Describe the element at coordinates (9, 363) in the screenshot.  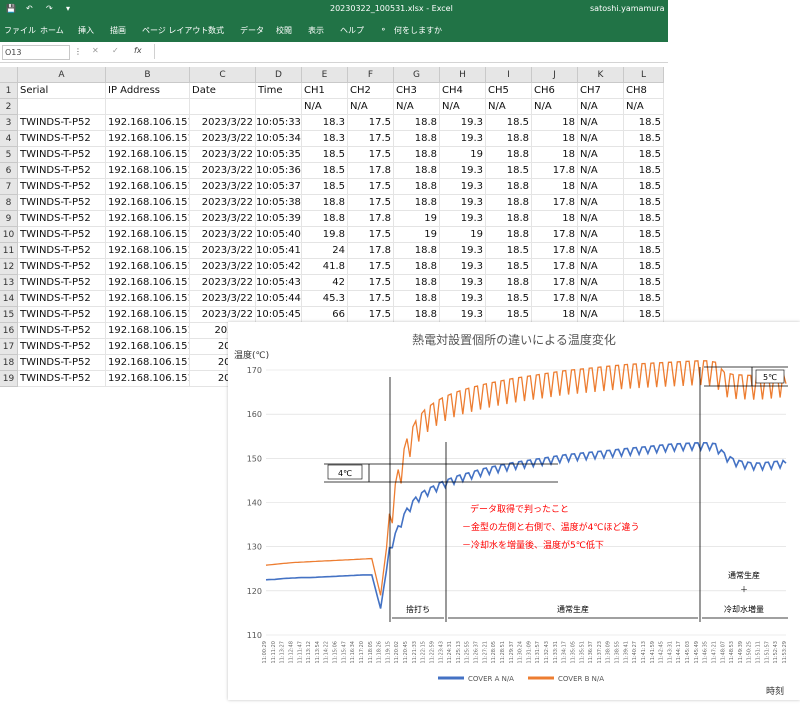
I see `row-header: 18` at that location.